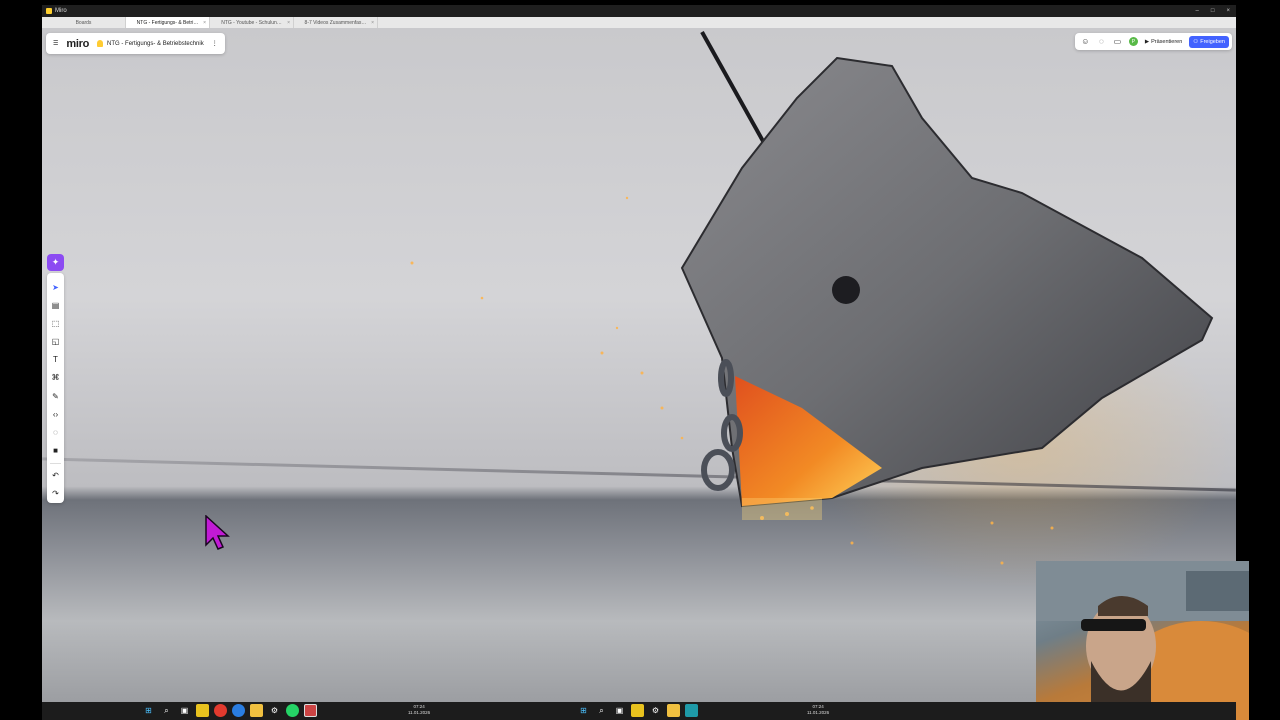 Image resolution: width=1280 pixels, height=720 pixels. Describe the element at coordinates (215, 43) in the screenshot. I see `more-options-icon: ⋮` at that location.